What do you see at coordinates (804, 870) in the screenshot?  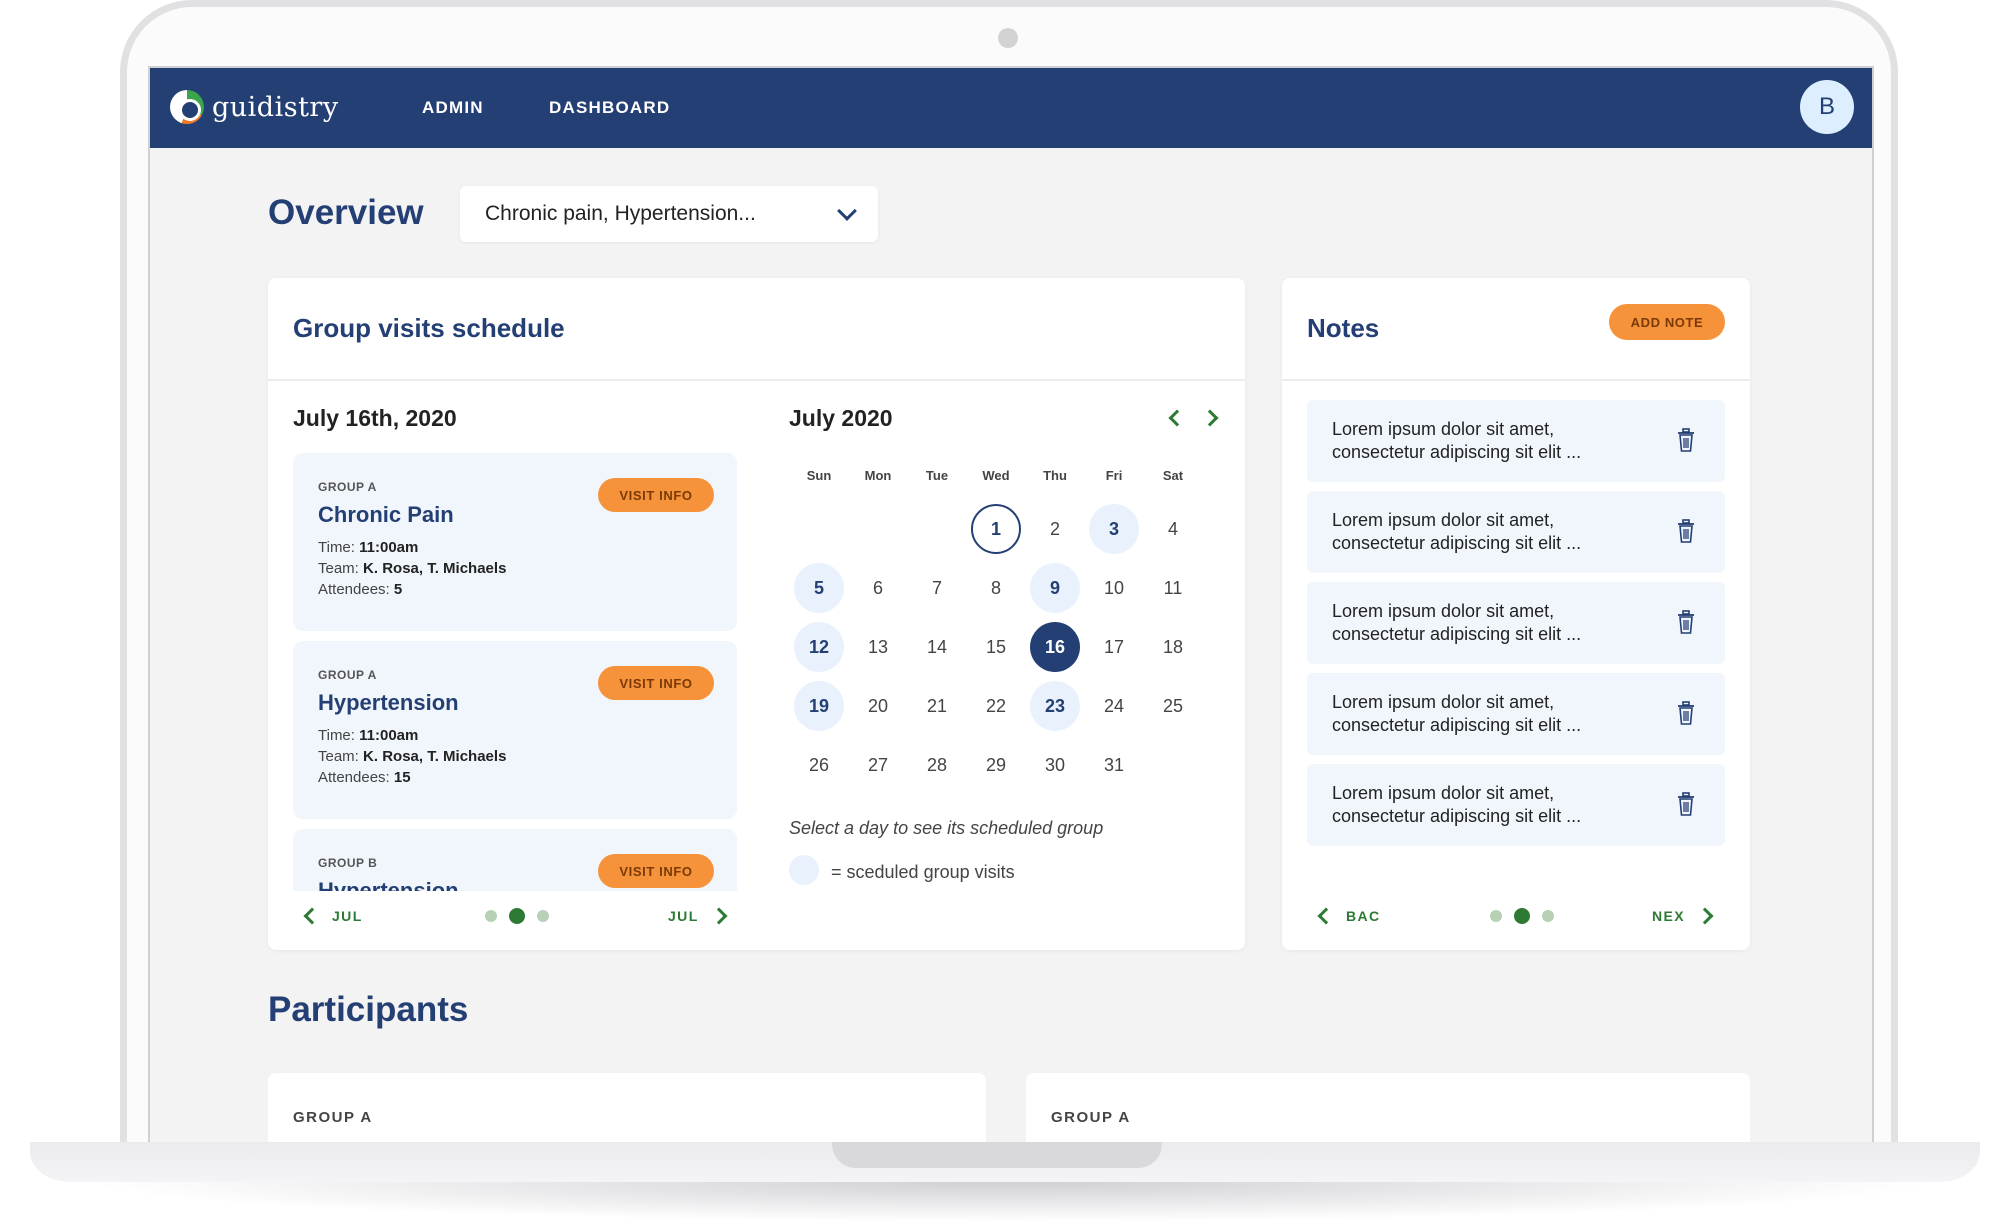 I see `legend-swatch` at bounding box center [804, 870].